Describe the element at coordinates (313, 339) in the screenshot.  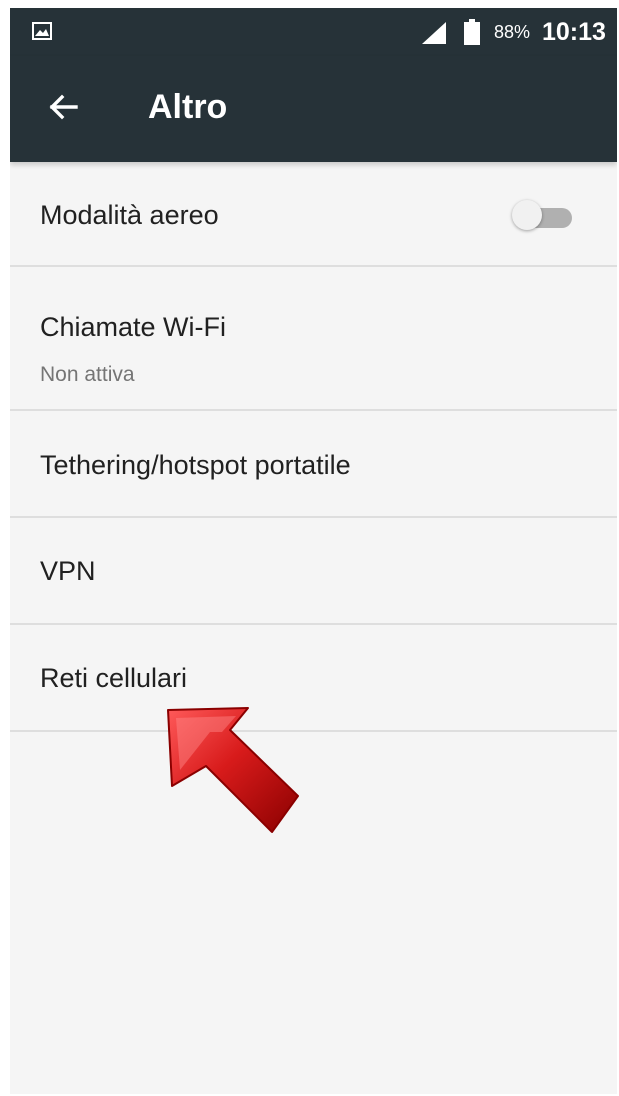
I see `wifi-calling-item: Chiamate Wi-Fi Non attiva` at that location.